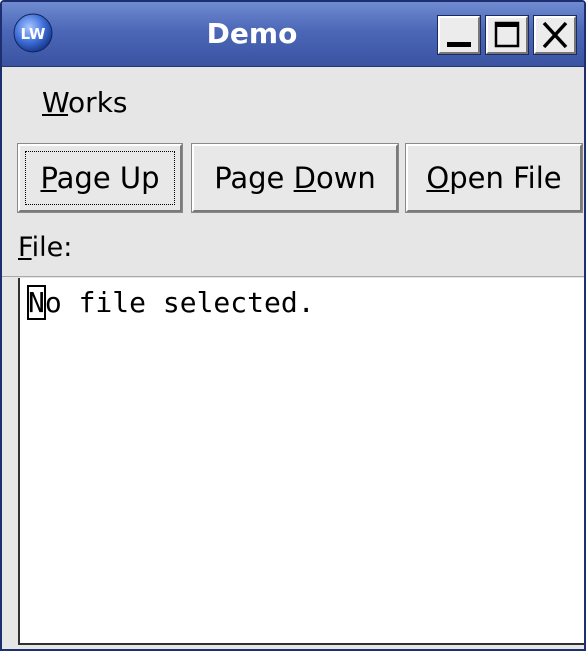 The height and width of the screenshot is (651, 586). Describe the element at coordinates (108, 178) in the screenshot. I see `page-up-label: age Up` at that location.